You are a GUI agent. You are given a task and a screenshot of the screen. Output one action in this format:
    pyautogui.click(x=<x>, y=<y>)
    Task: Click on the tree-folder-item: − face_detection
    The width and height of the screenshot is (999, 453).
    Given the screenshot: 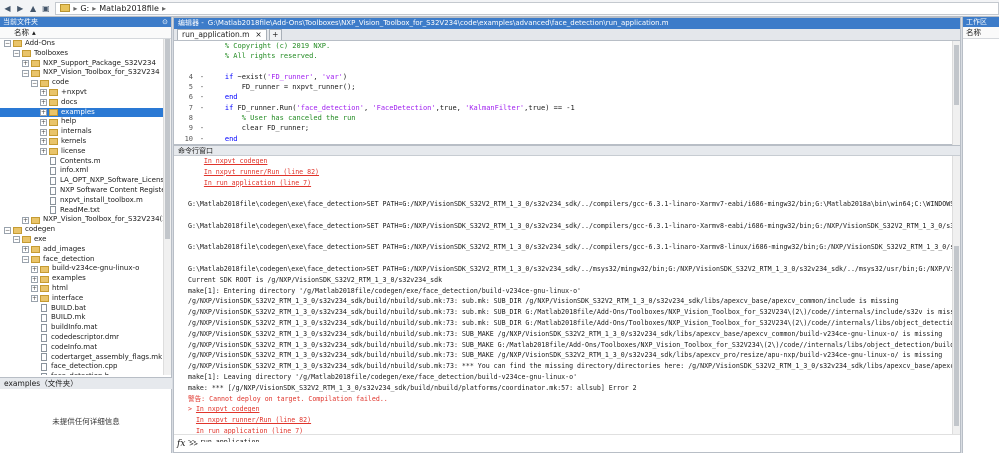 What is the action you would take?
    pyautogui.click(x=81, y=260)
    